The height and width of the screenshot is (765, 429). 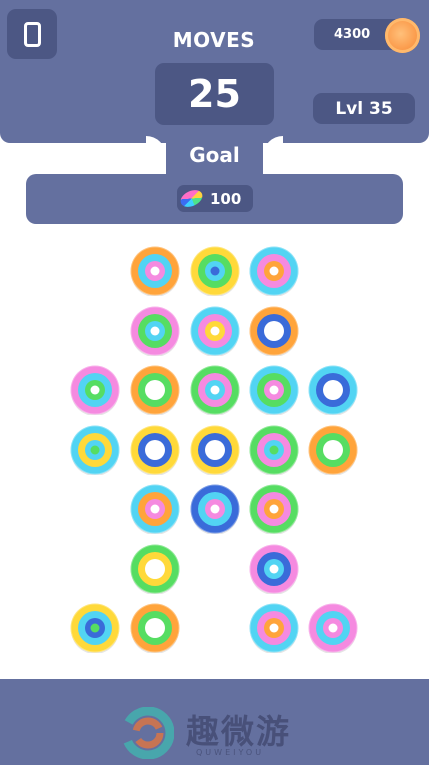 I want to click on goal-chip: 100, so click(x=215, y=198).